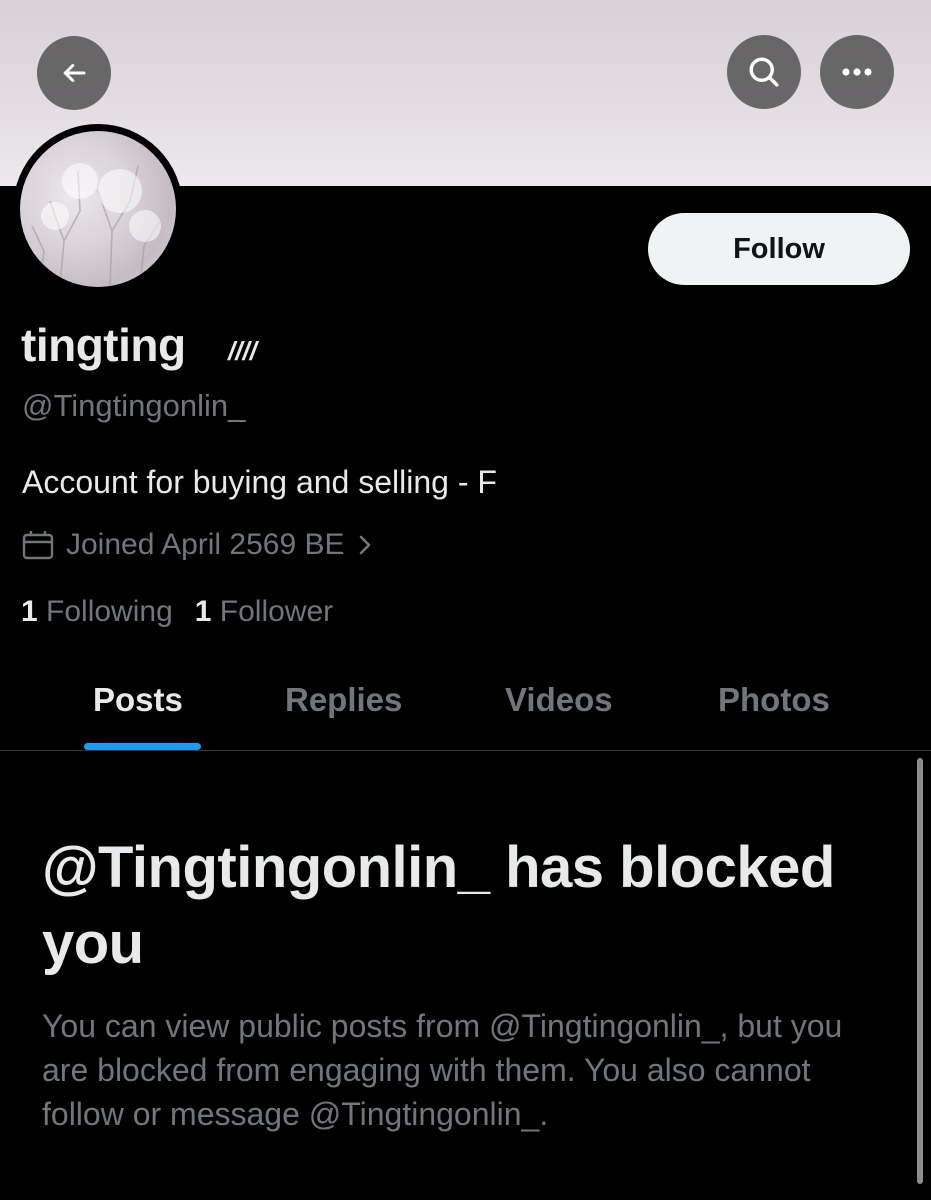  Describe the element at coordinates (920, 971) in the screenshot. I see `scrollbar` at that location.